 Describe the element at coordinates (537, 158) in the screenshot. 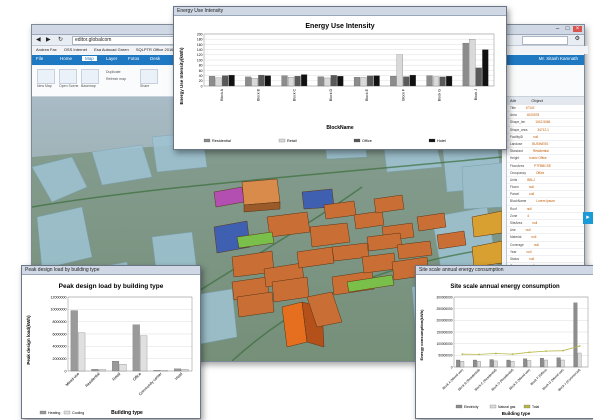

I see `property-value: Iconic Office` at that location.